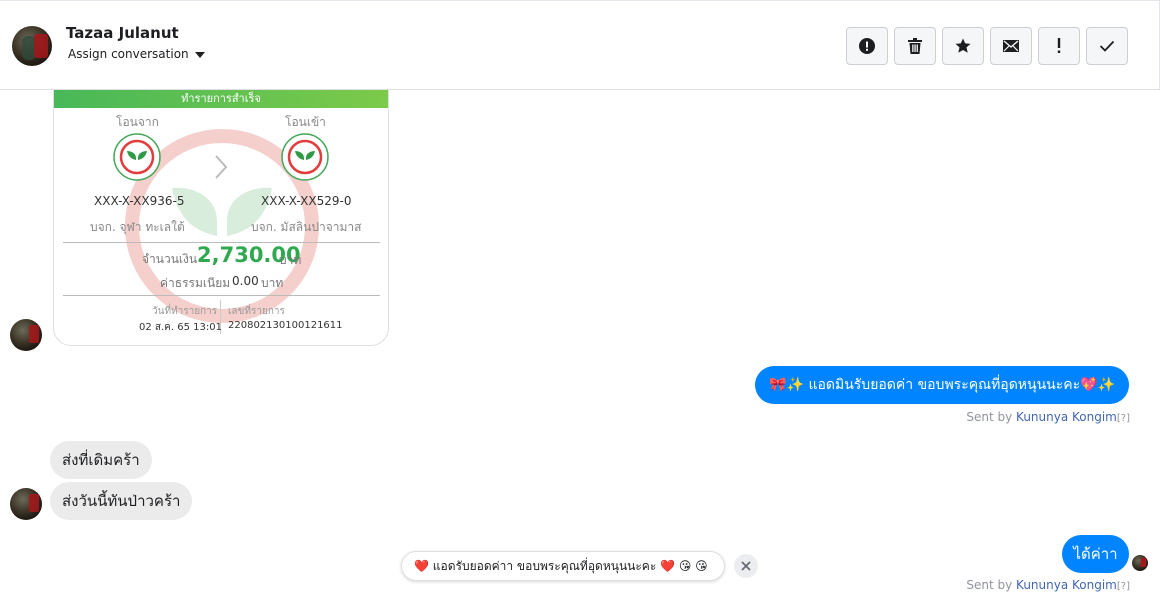  What do you see at coordinates (245, 281) in the screenshot?
I see `fee-value: 0.00` at bounding box center [245, 281].